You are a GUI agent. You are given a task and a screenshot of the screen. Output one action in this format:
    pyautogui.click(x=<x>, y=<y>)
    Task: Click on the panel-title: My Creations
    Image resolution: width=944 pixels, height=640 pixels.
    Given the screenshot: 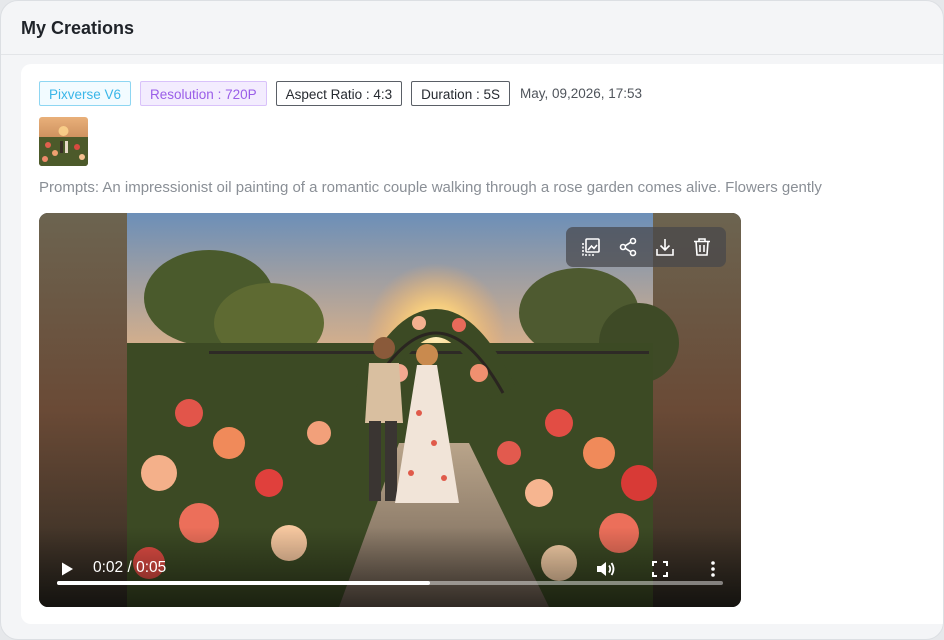 What is the action you would take?
    pyautogui.click(x=78, y=28)
    